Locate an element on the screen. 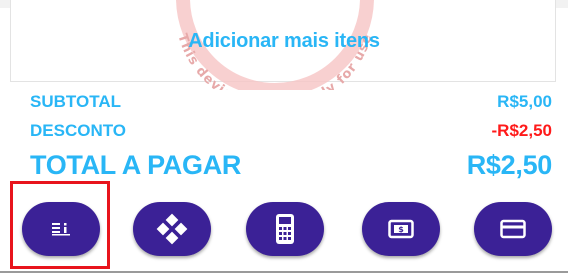  add-more-items-button: Adicionar mais itens is located at coordinates (284, 41).